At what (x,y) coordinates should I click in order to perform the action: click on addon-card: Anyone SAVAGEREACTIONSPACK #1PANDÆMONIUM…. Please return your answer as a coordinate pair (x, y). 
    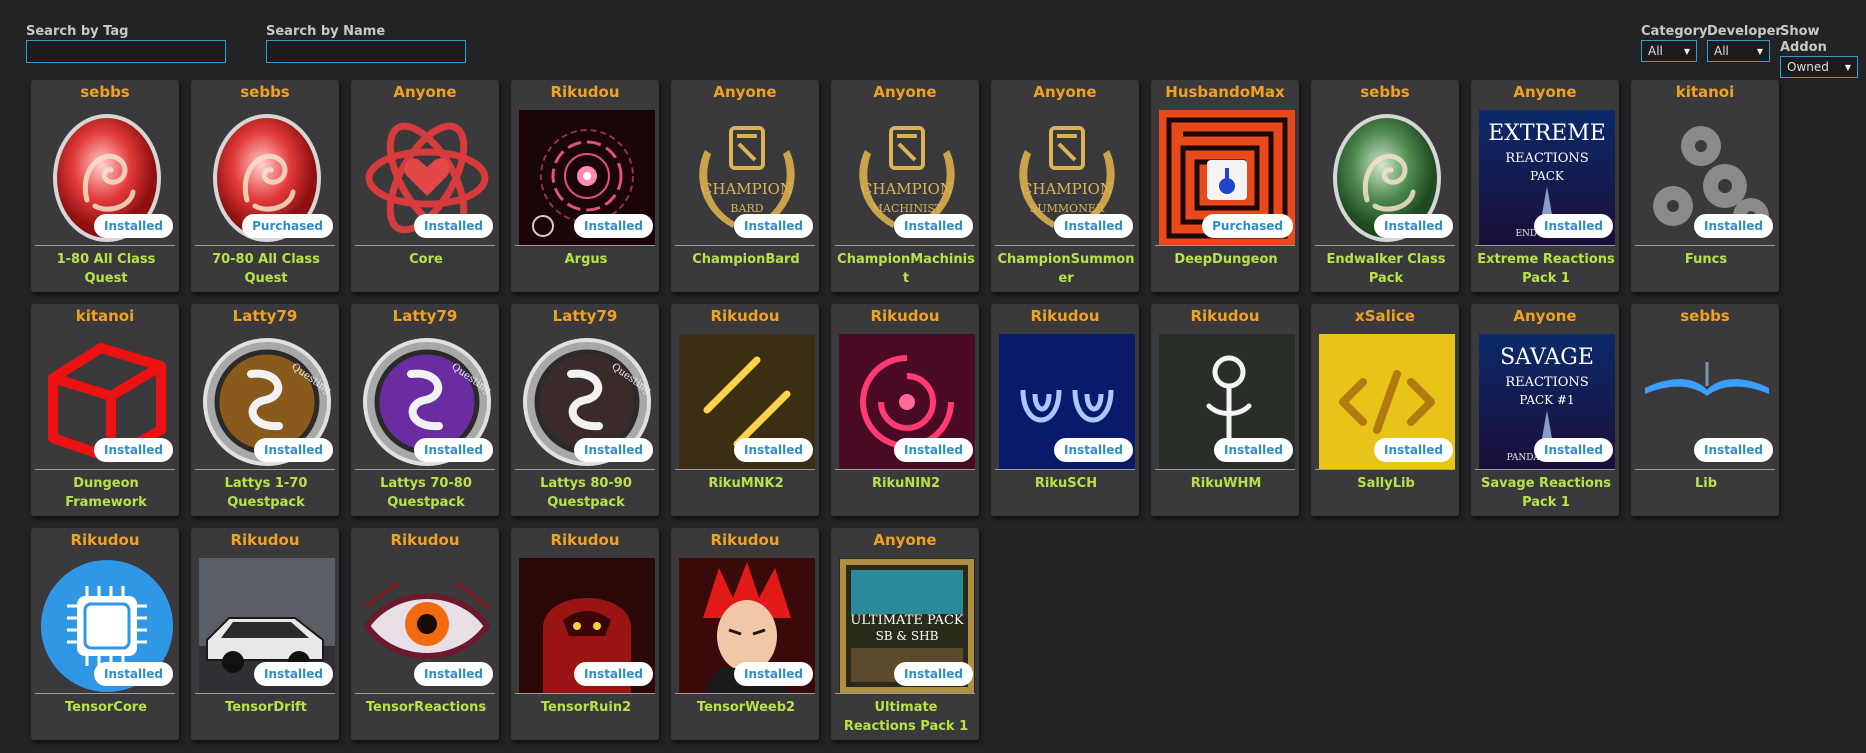
    Looking at the image, I should click on (1545, 410).